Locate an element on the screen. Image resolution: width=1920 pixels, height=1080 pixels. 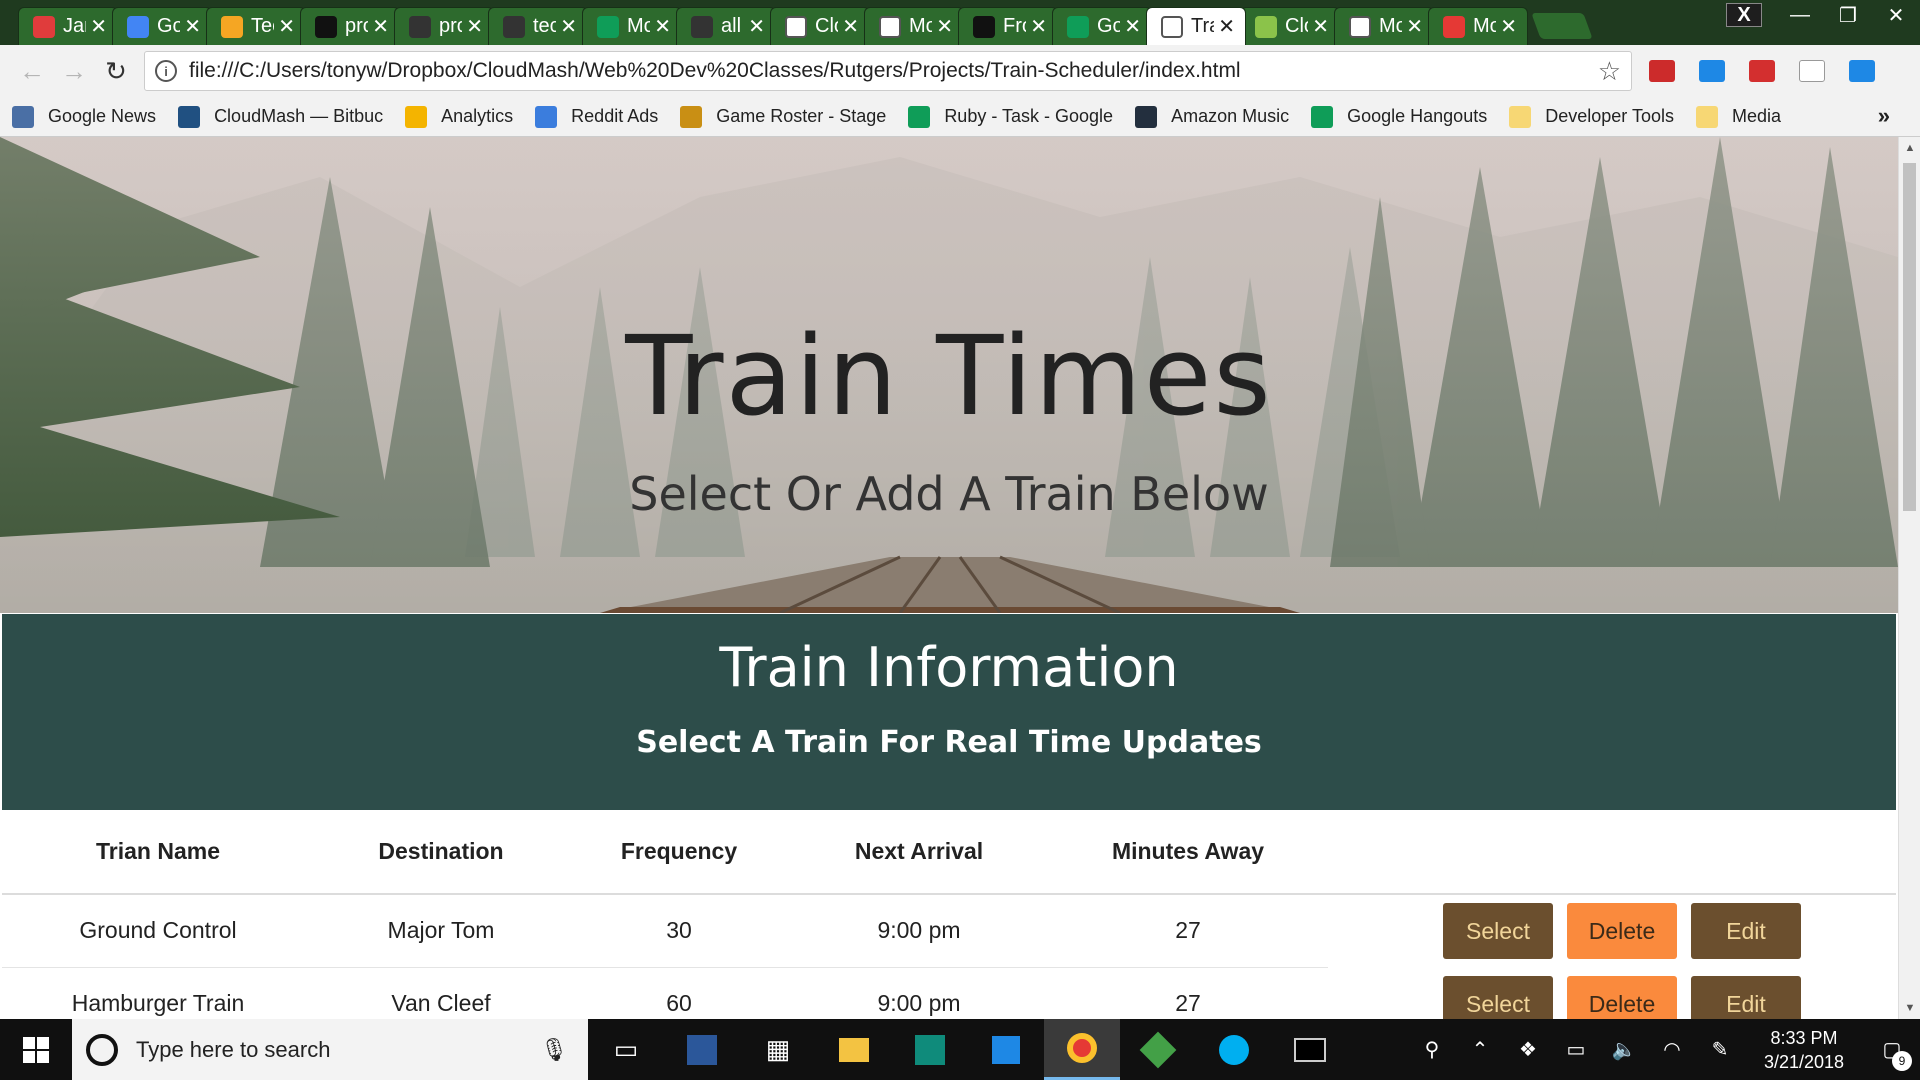
bookmark-item: Developer Tools is located at coordinates (1591, 116).